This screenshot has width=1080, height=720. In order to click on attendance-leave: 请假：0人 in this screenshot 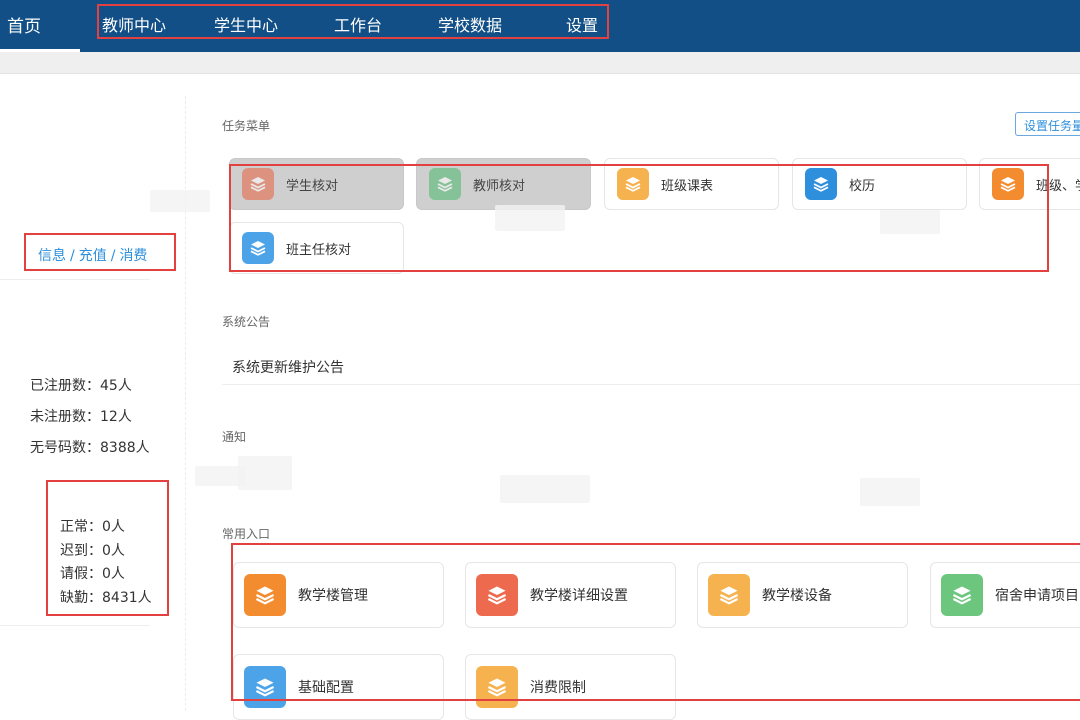, I will do `click(92, 574)`.